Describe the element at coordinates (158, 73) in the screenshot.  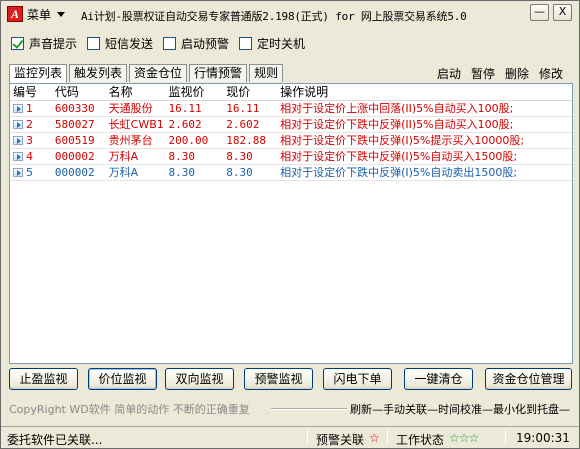
I see `tab-fund-position: 资金仓位` at that location.